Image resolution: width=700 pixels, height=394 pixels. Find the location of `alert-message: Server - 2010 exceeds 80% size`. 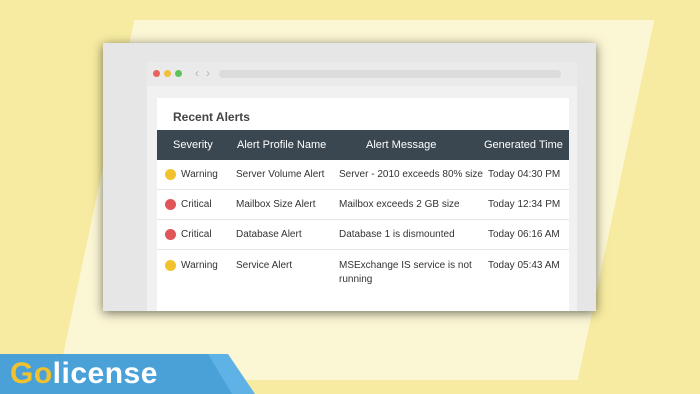

alert-message: Server - 2010 exceeds 80% size is located at coordinates (411, 174).